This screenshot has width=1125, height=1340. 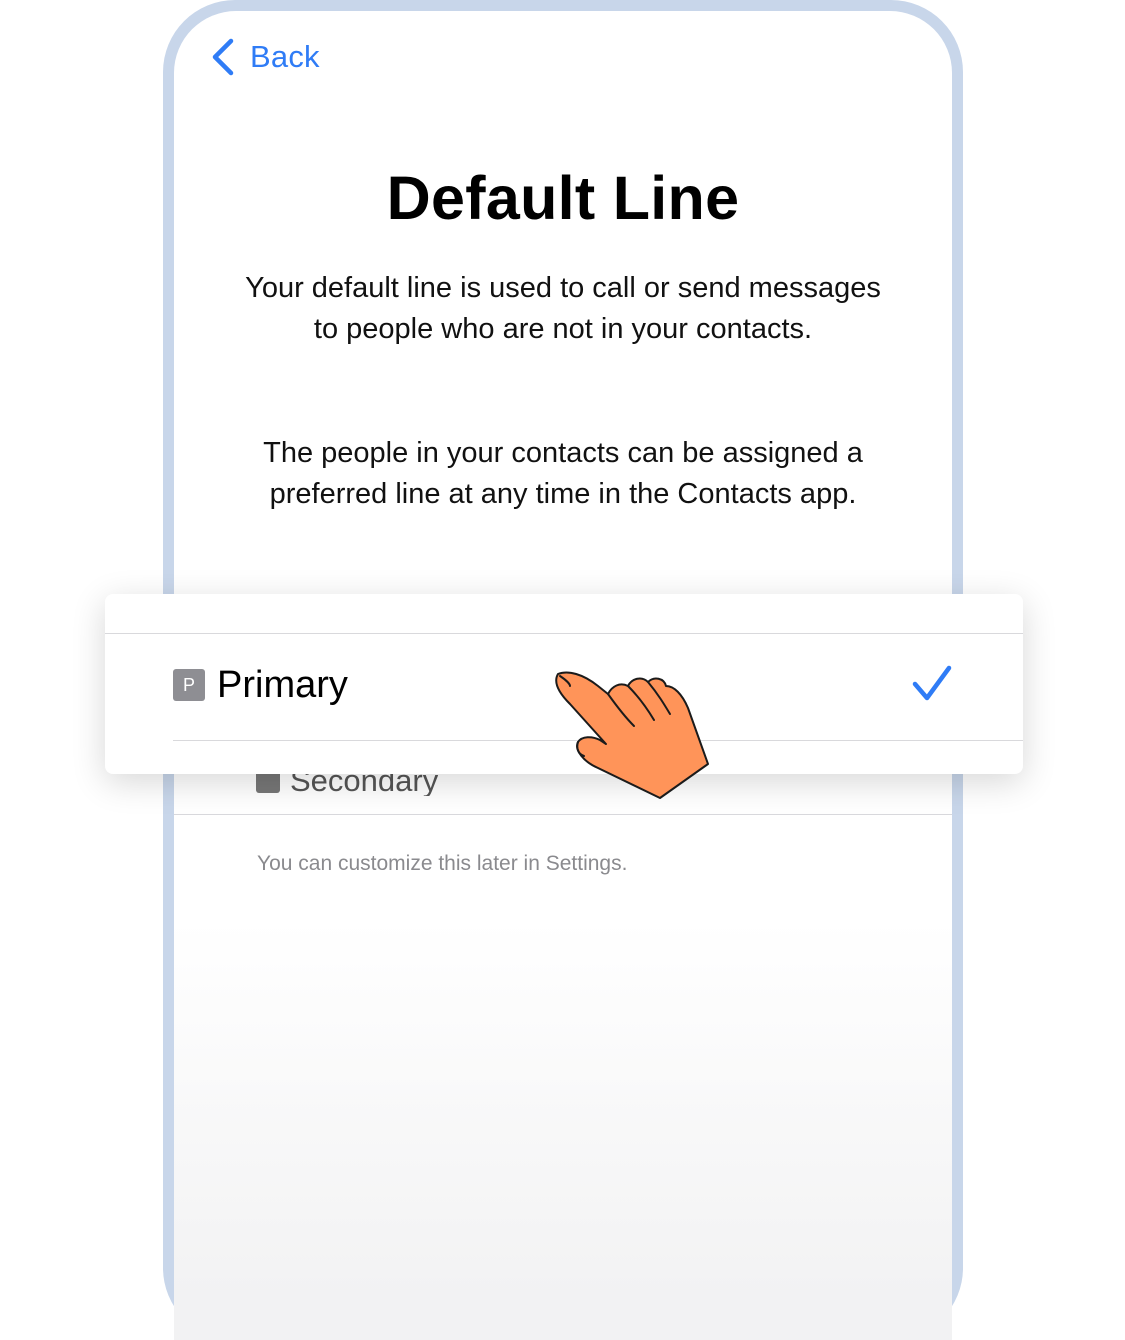 What do you see at coordinates (223, 57) in the screenshot?
I see `chevron-left-icon` at bounding box center [223, 57].